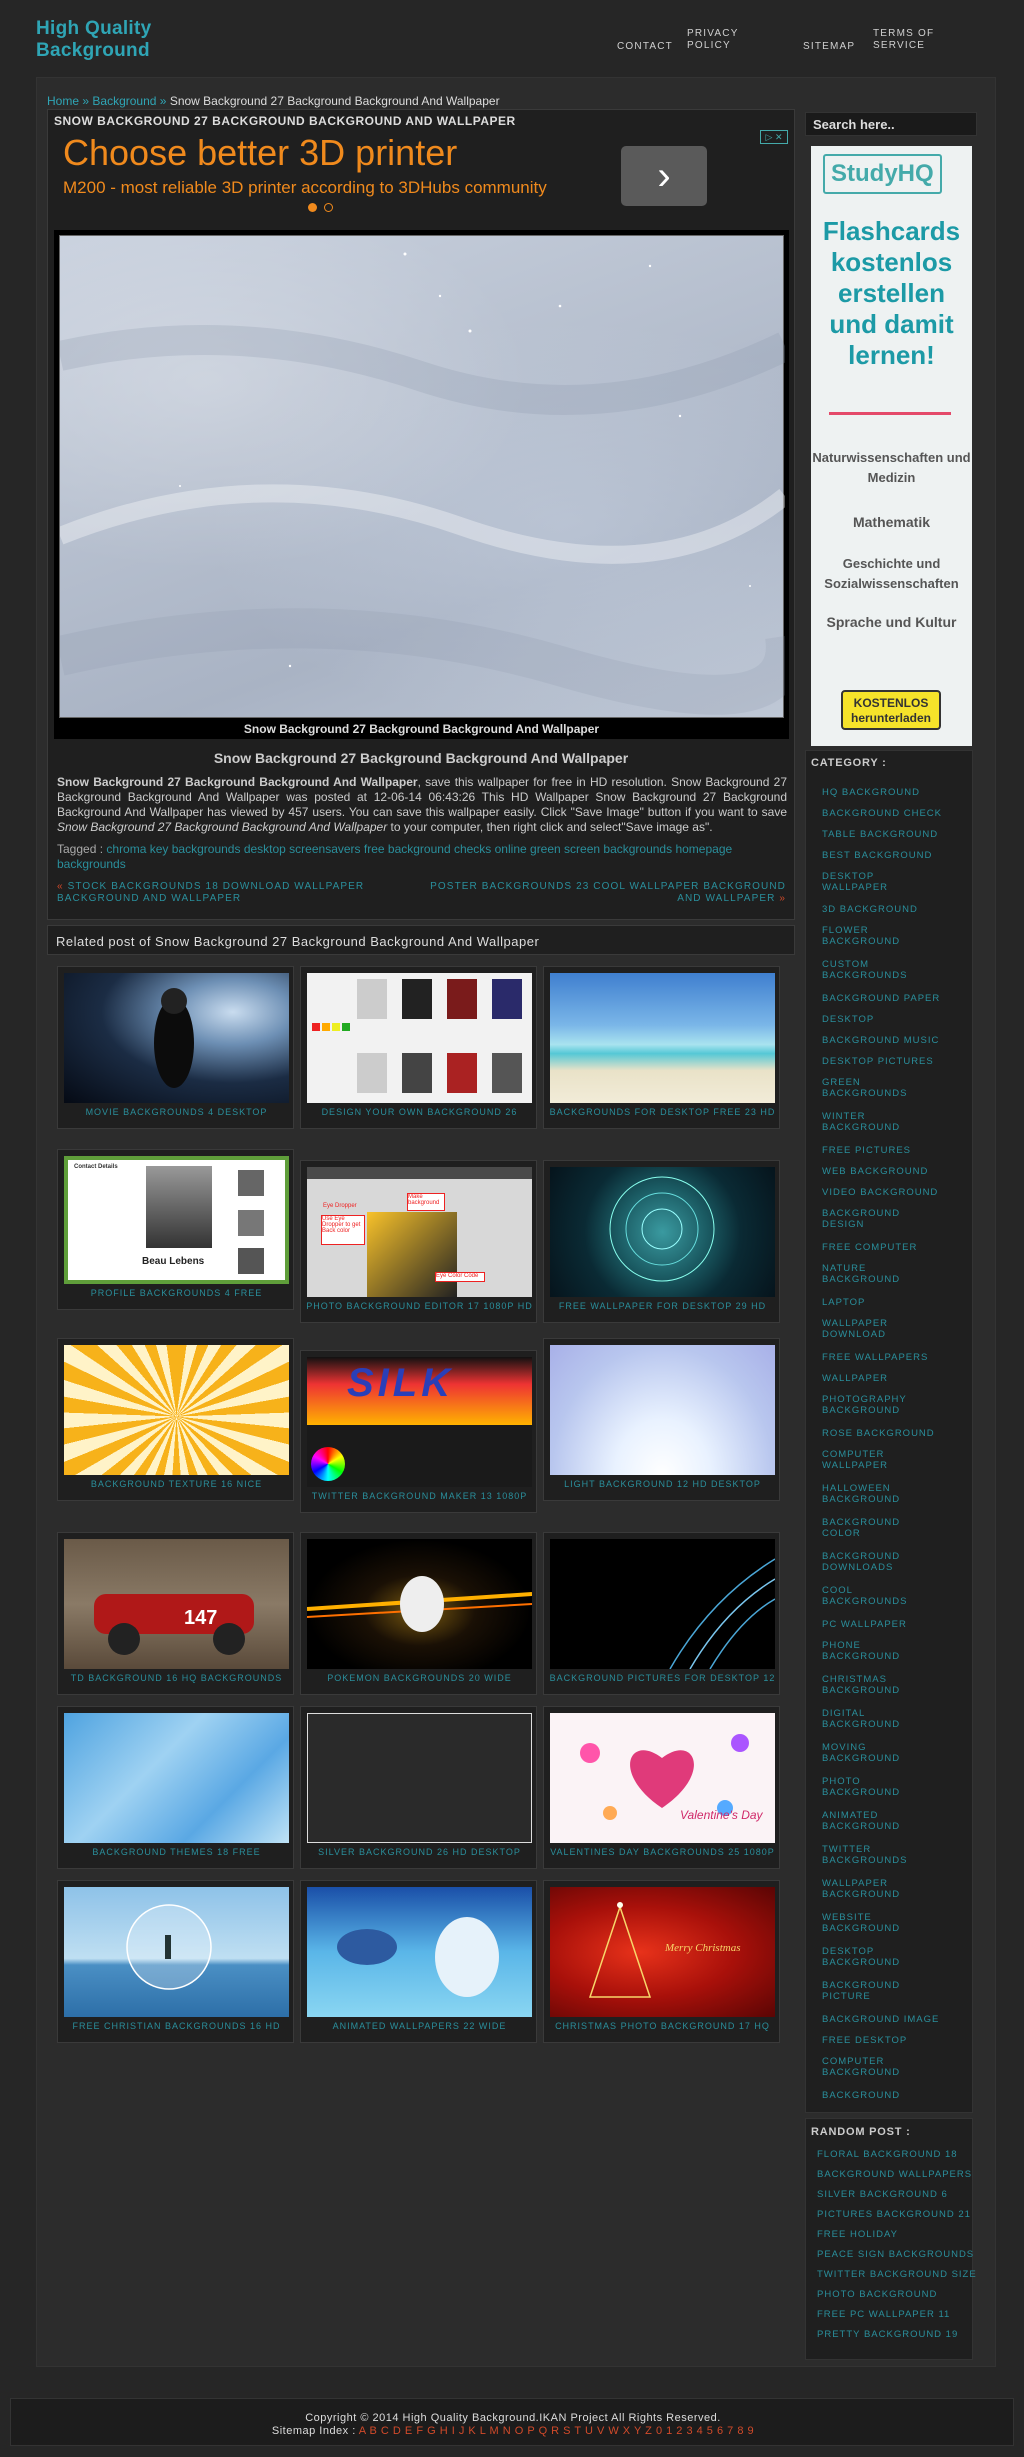 The height and width of the screenshot is (2457, 1024). What do you see at coordinates (882, 174) in the screenshot?
I see `studyhq-logo: StudyHQ` at bounding box center [882, 174].